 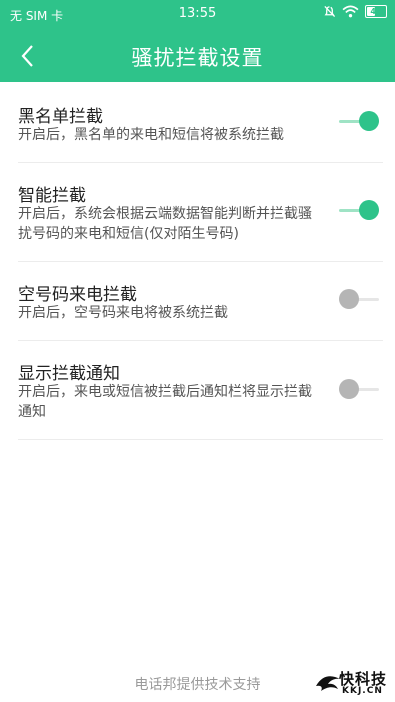 I want to click on blacklist-toggle, so click(x=359, y=121).